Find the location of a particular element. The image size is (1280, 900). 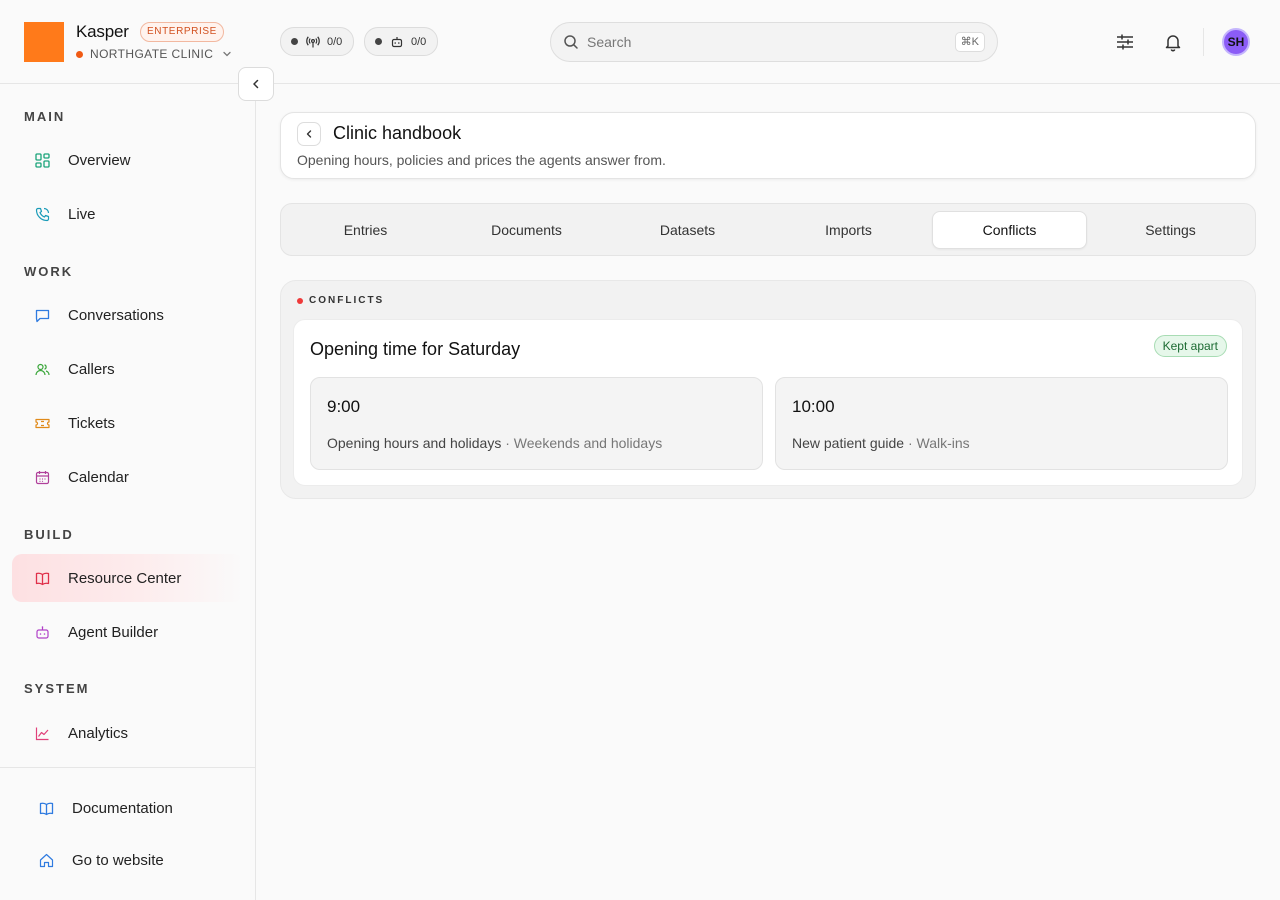

message-icon is located at coordinates (42, 315).